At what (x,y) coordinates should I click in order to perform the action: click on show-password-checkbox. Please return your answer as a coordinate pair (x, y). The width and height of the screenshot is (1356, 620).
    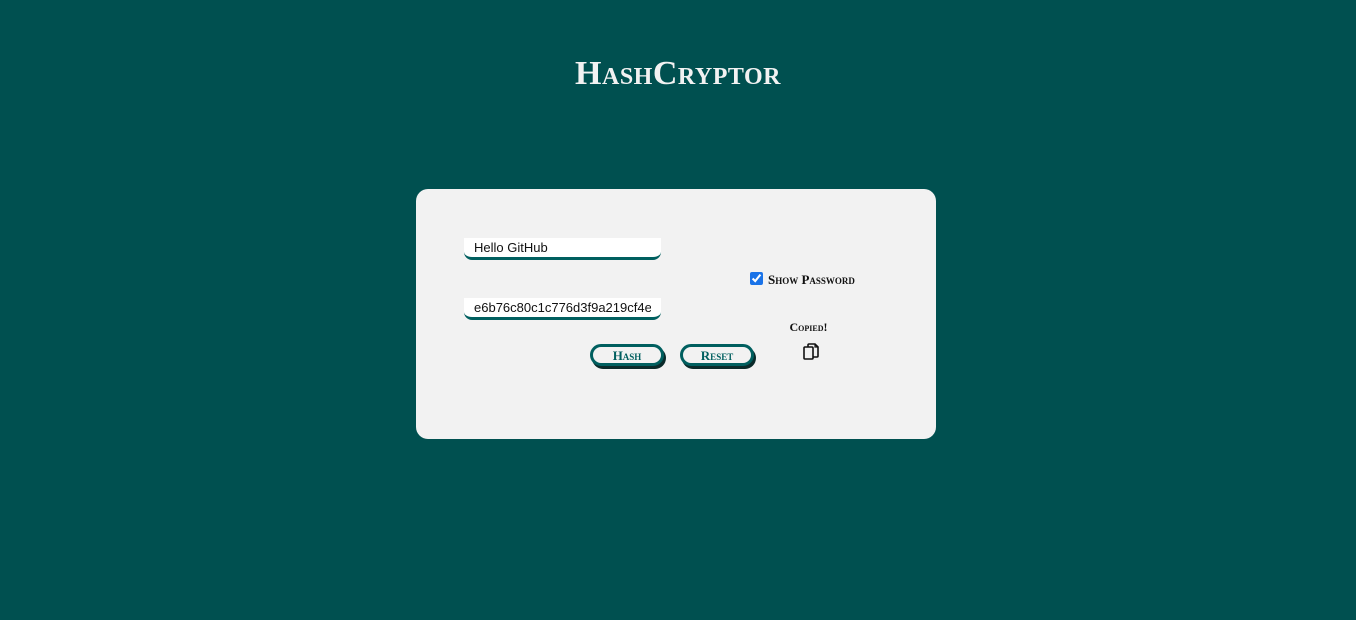
    Looking at the image, I should click on (756, 278).